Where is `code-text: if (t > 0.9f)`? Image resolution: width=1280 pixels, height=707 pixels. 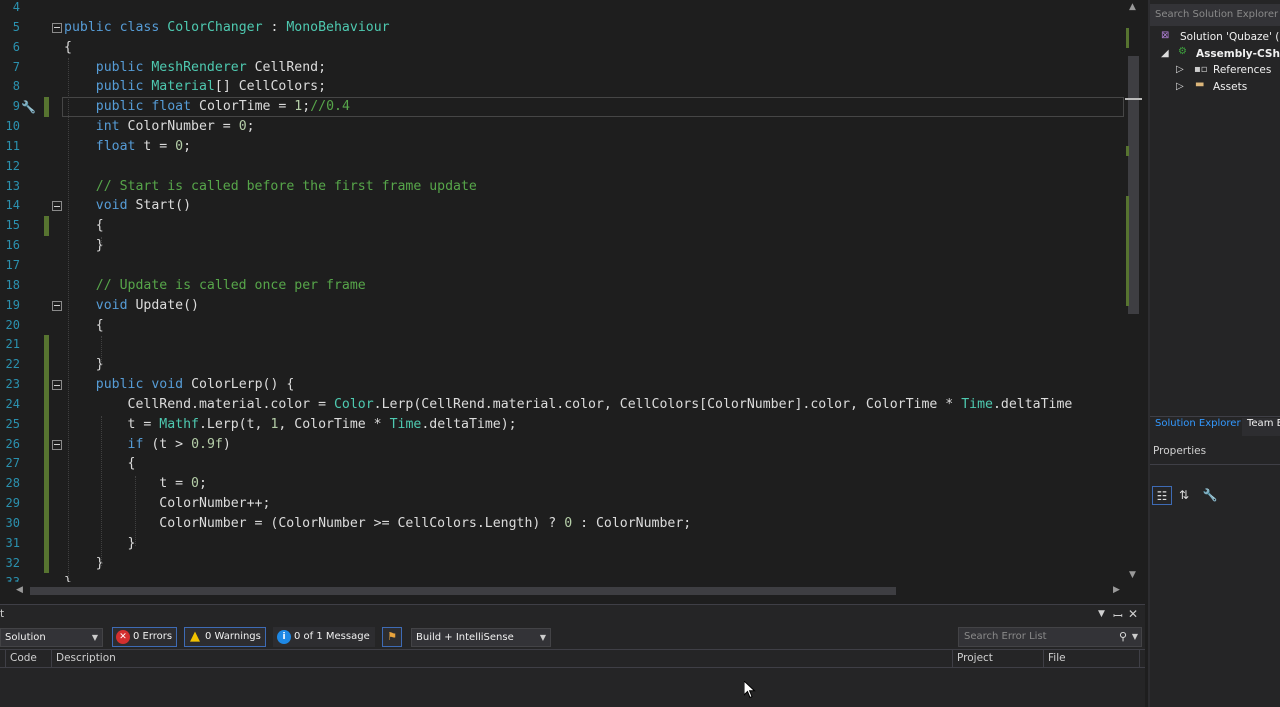
code-text: if (t > 0.9f) is located at coordinates (147, 445).